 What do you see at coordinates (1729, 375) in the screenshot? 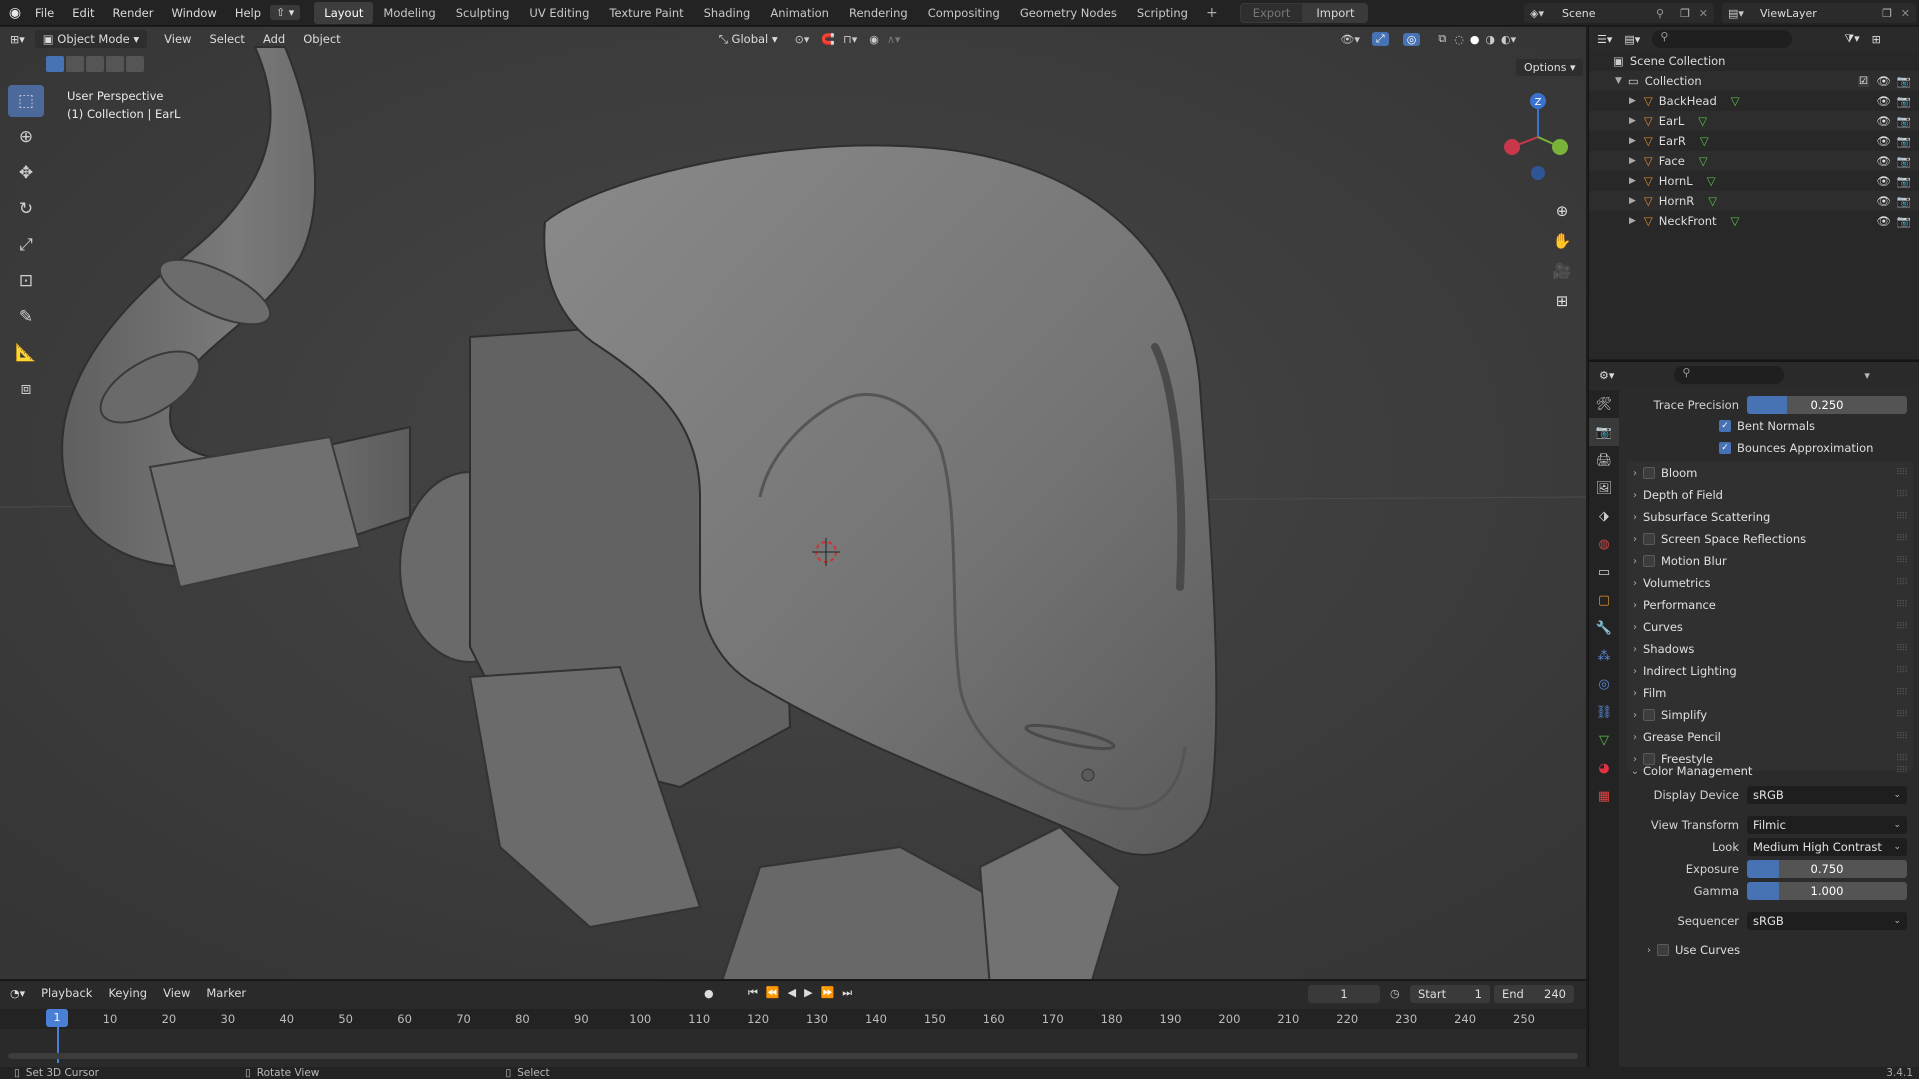
I see `properties-search: ⚲` at bounding box center [1729, 375].